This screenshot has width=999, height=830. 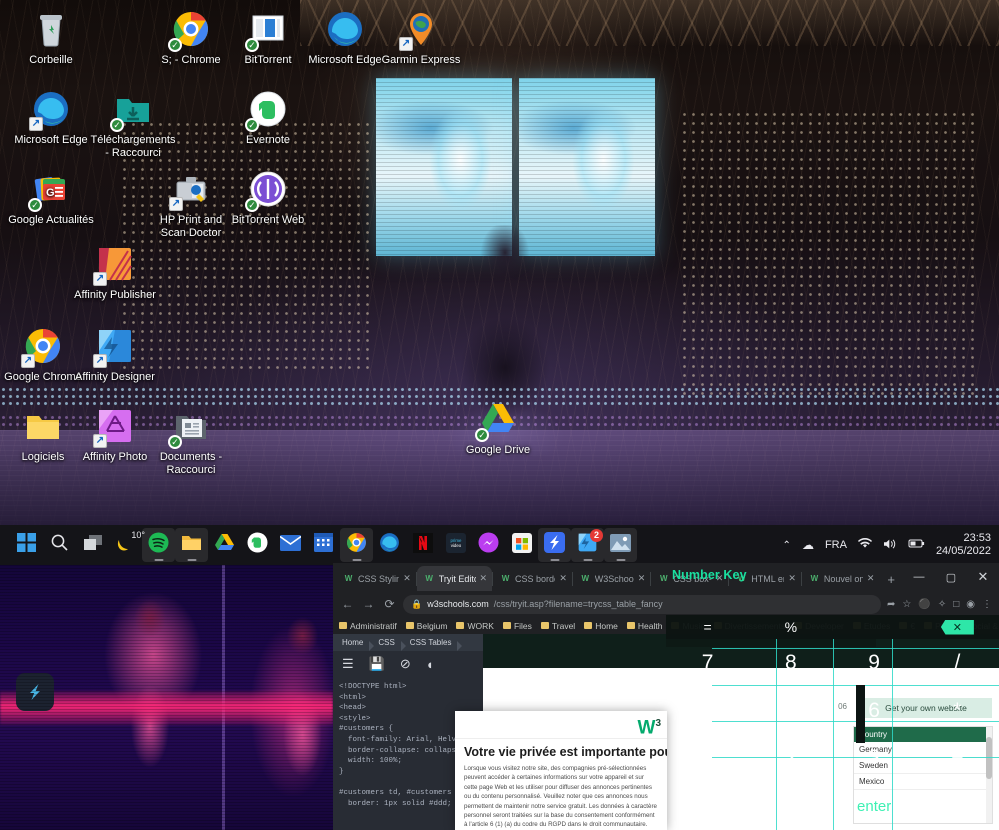 What do you see at coordinates (790, 663) in the screenshot?
I see `keypad-key-8: 8` at bounding box center [790, 663].